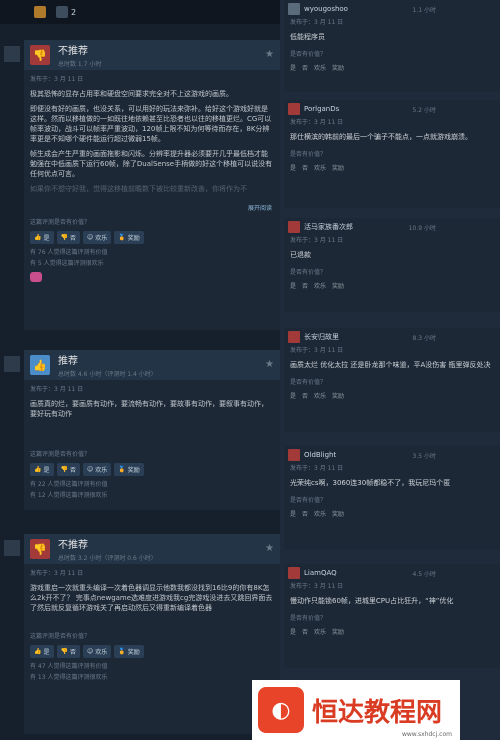 The image size is (500, 740). Describe the element at coordinates (69, 252) in the screenshot. I see `helpful-count: 有 76 人觉得这篇评测有价值` at that location.